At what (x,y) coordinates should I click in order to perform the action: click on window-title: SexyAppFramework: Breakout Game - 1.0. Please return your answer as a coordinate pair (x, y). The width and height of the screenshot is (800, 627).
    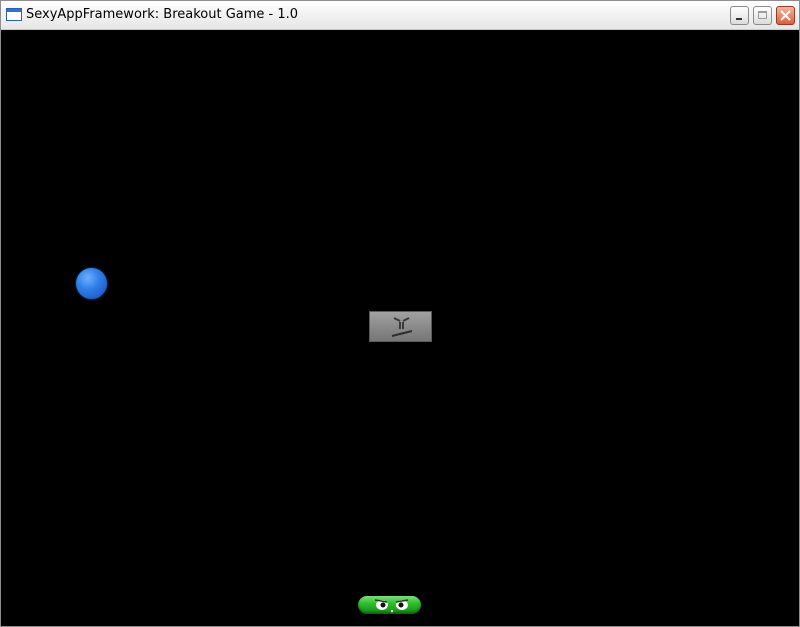
    Looking at the image, I should click on (162, 14).